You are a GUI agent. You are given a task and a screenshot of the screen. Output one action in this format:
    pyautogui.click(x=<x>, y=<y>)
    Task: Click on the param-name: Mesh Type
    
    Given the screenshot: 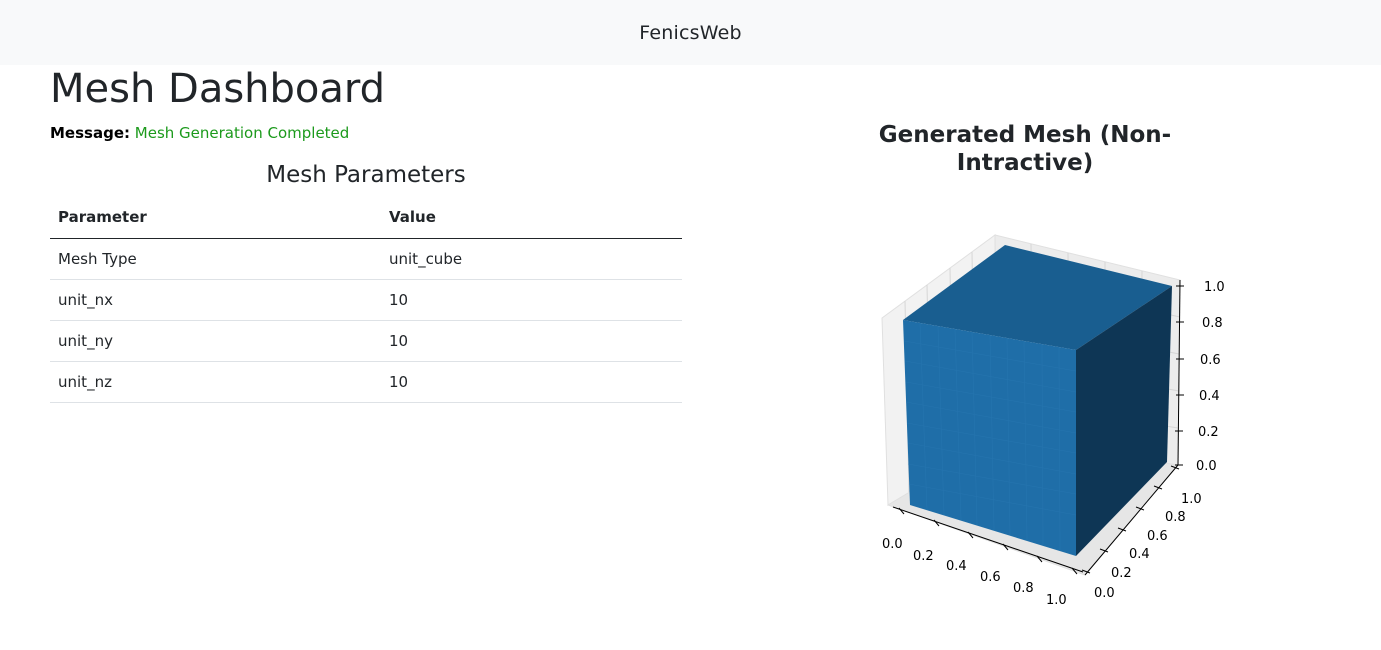 What is the action you would take?
    pyautogui.click(x=215, y=259)
    